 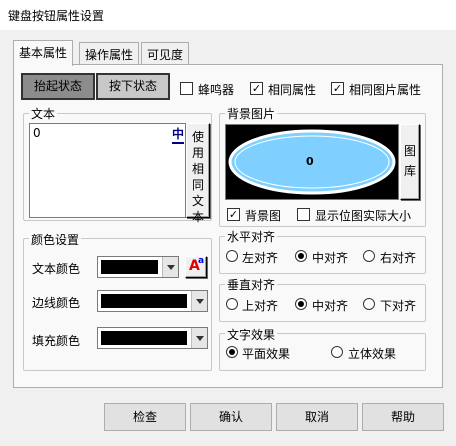 What do you see at coordinates (369, 304) in the screenshot?
I see `v-align-bottom-radio` at bounding box center [369, 304].